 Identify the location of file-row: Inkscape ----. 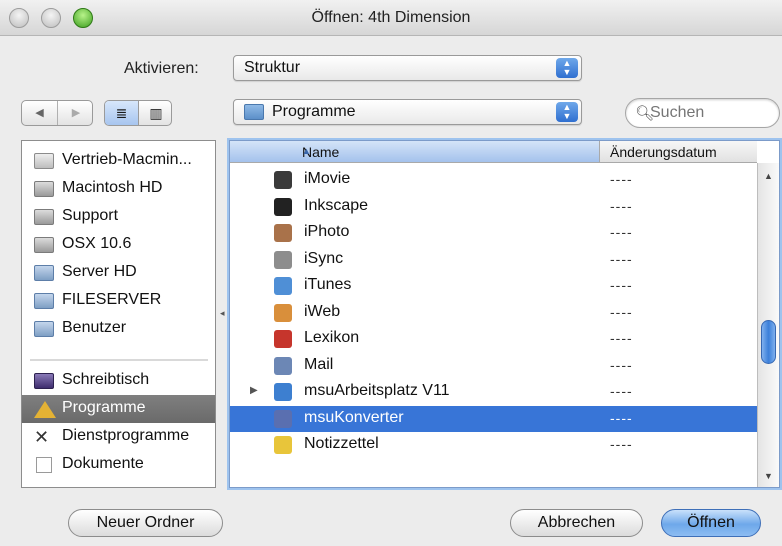
(493, 207).